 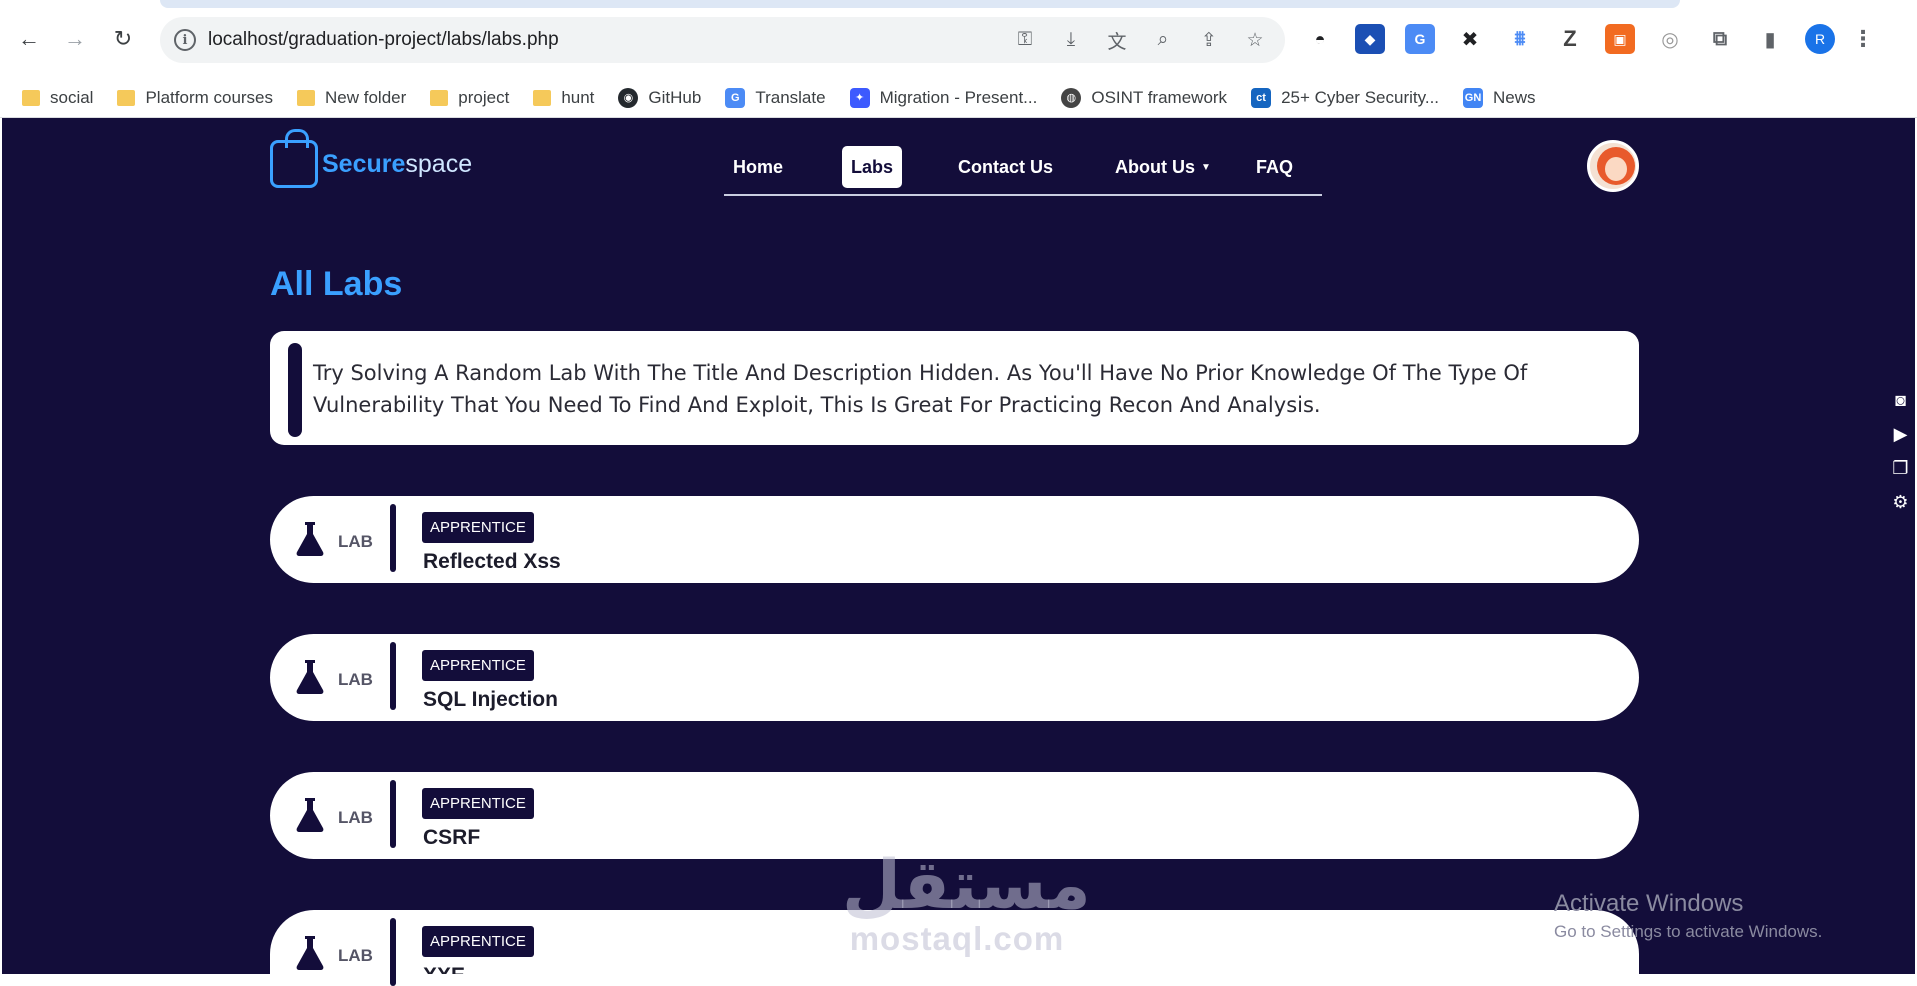 What do you see at coordinates (775, 97) in the screenshot?
I see `bookmark-translate: G Translate` at bounding box center [775, 97].